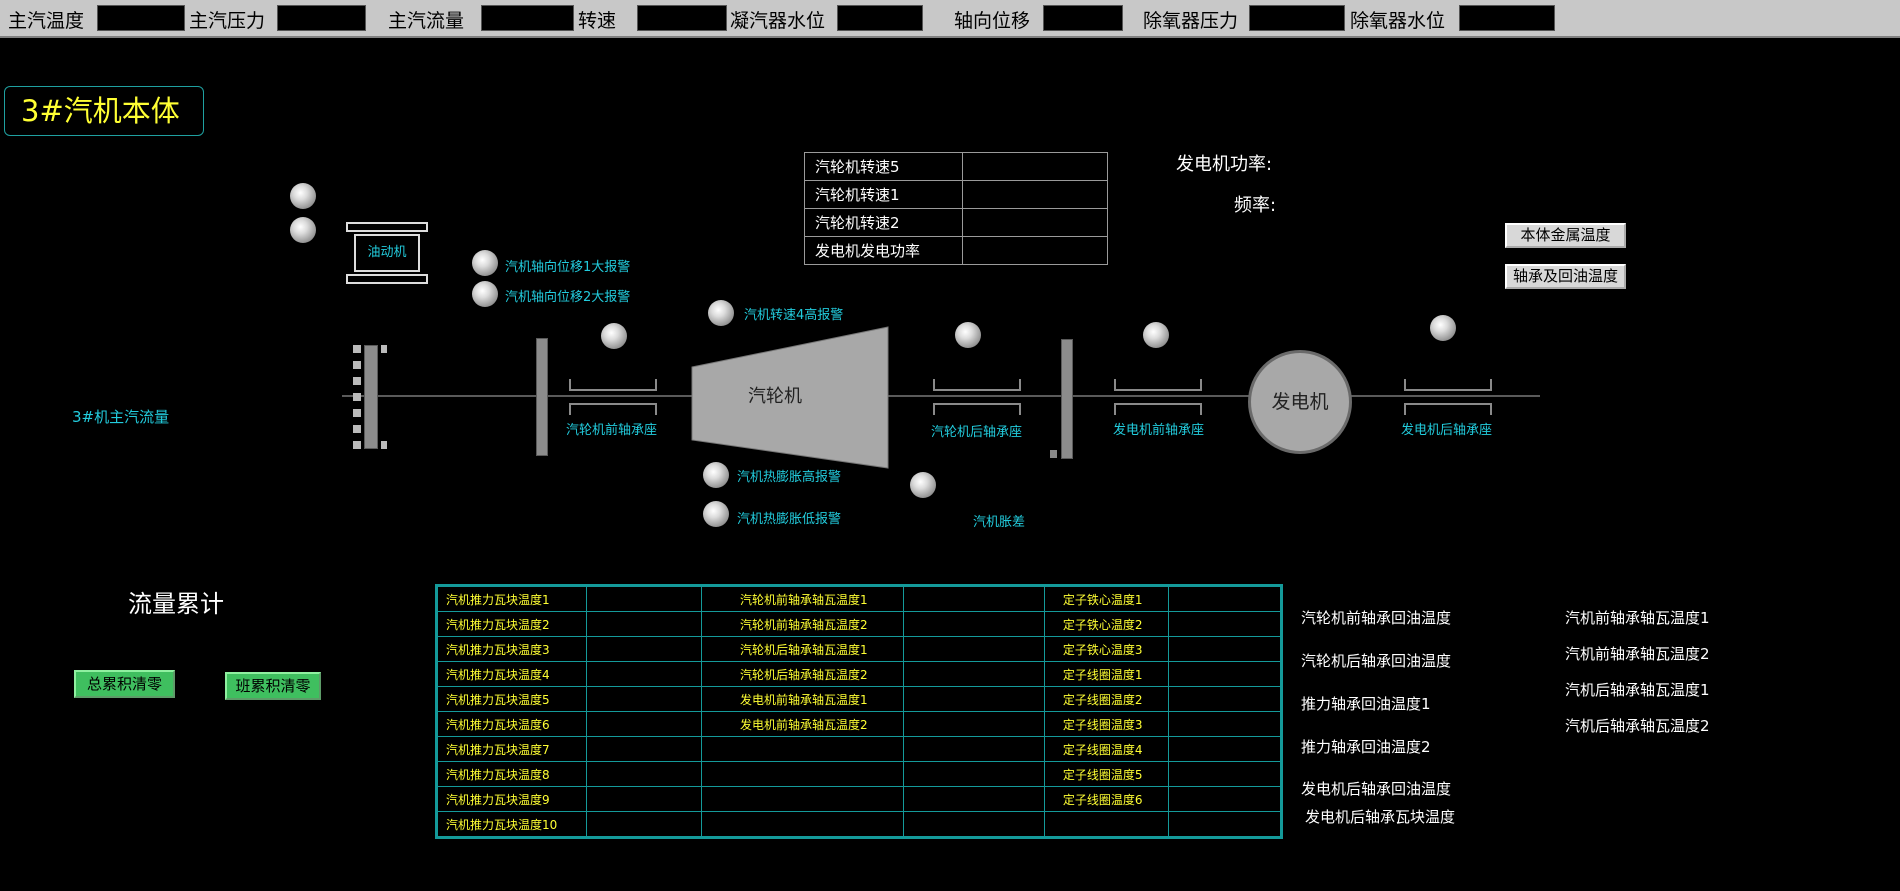  I want to click on table-row: 汽机推力瓦块温度9 定子线圈温度6, so click(859, 799).